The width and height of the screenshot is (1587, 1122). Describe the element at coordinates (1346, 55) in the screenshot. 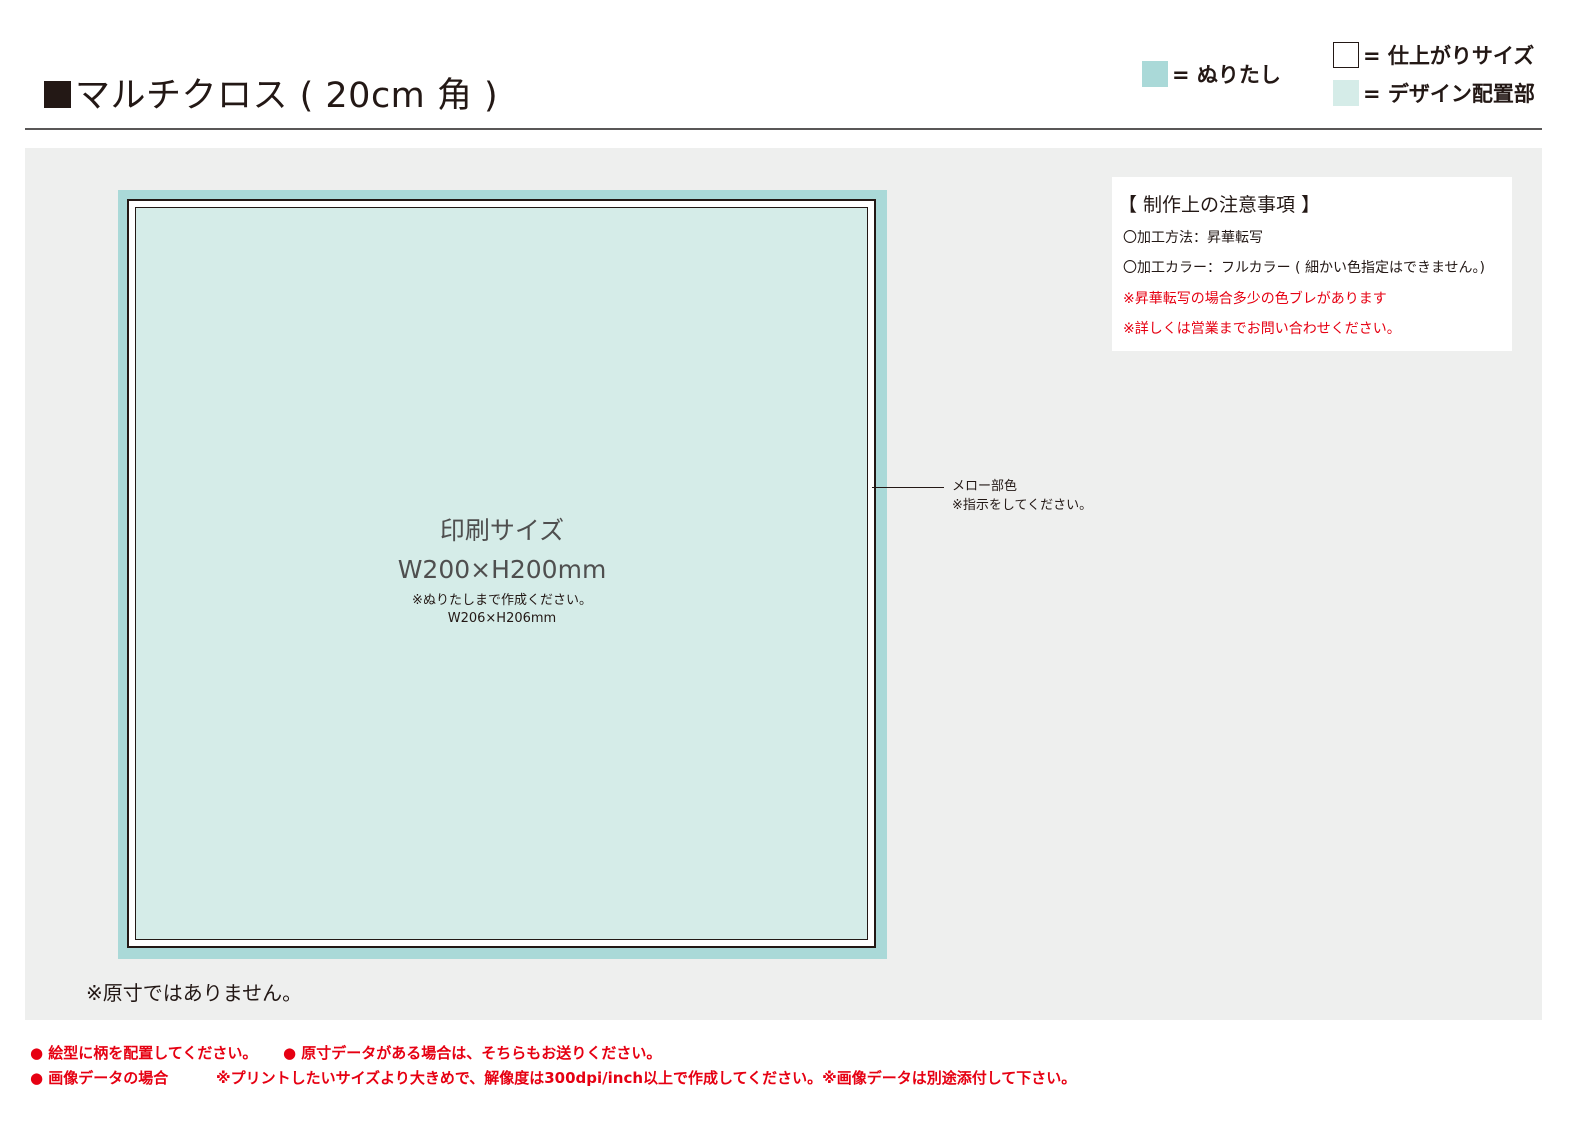

I see `finish-swatch` at that location.